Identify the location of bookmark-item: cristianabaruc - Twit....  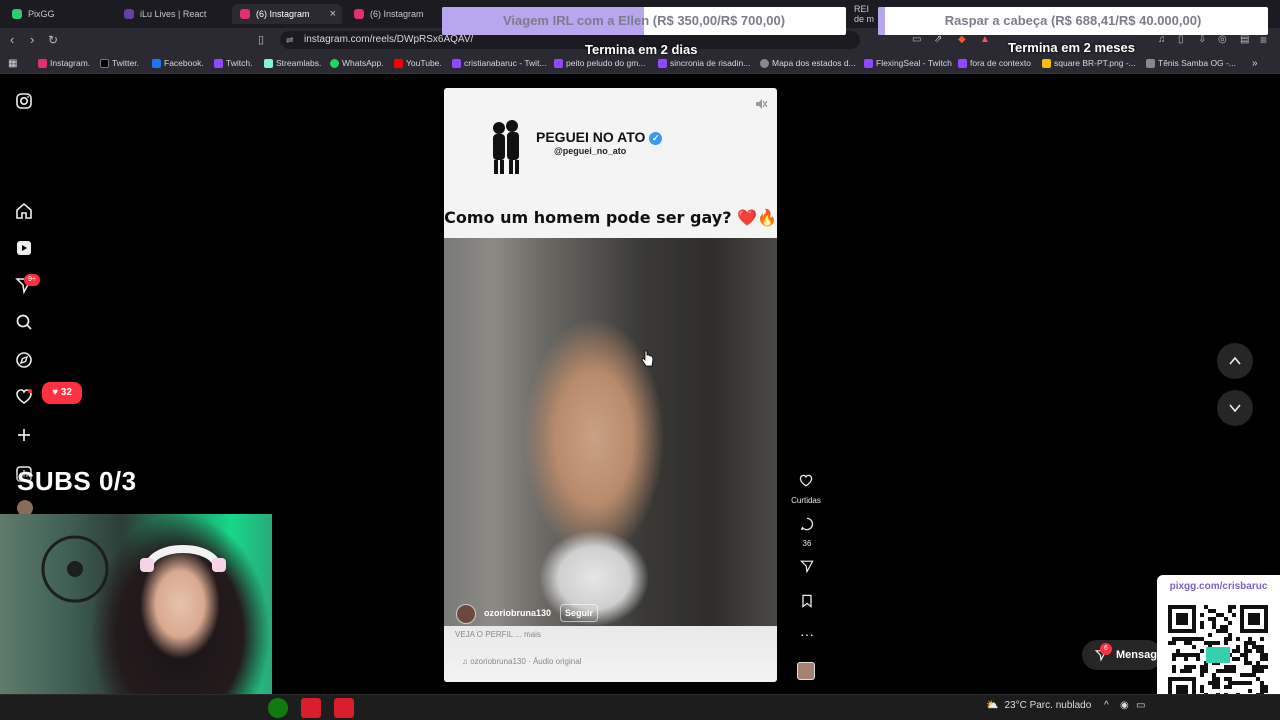
(499, 63).